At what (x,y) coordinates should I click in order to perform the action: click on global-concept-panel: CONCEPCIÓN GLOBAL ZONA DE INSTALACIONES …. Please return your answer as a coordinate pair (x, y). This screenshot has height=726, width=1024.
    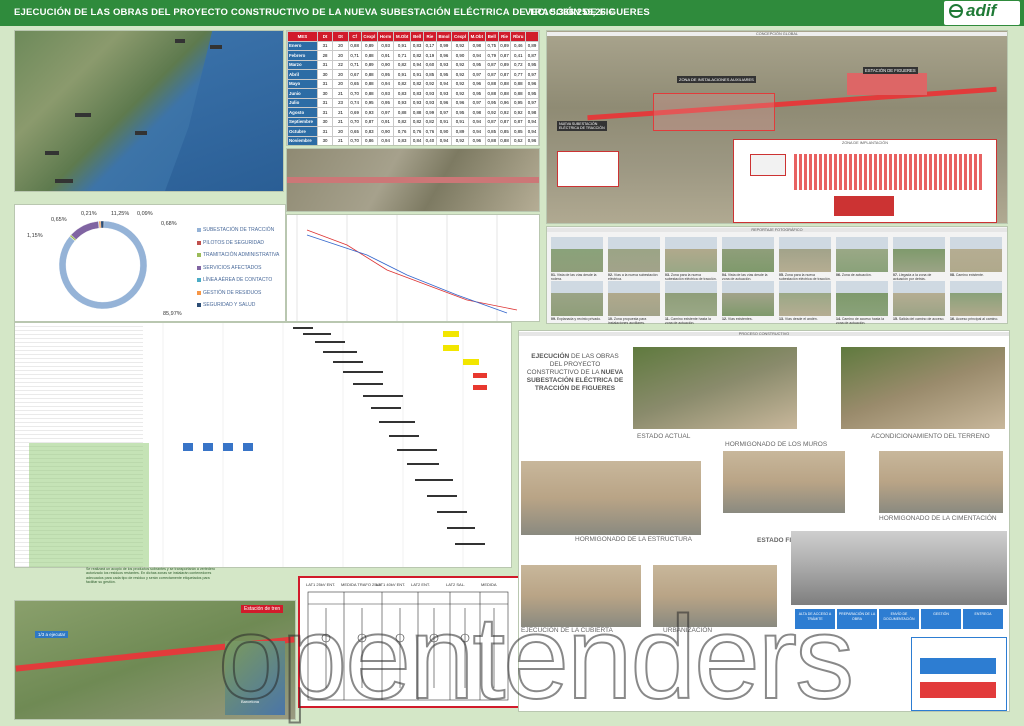
    Looking at the image, I should click on (777, 127).